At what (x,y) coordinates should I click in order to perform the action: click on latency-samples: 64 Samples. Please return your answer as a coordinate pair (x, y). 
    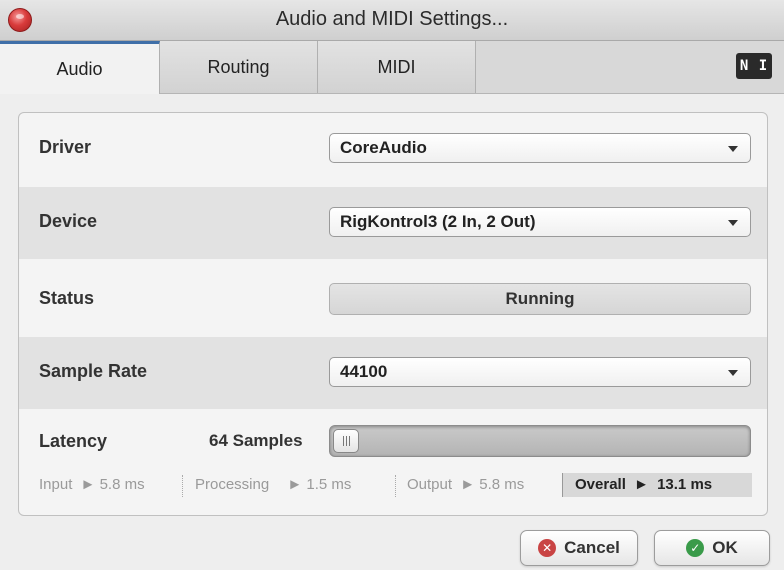
    Looking at the image, I should click on (256, 440).